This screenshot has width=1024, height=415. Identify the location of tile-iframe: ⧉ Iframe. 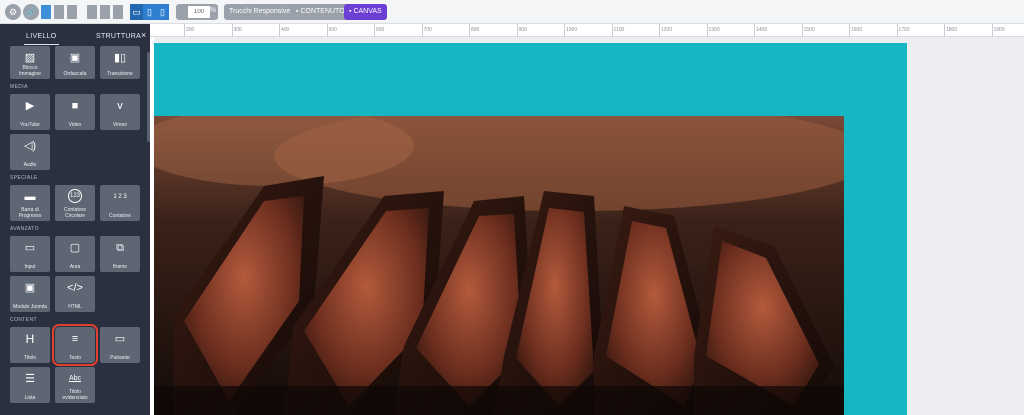
(120, 254).